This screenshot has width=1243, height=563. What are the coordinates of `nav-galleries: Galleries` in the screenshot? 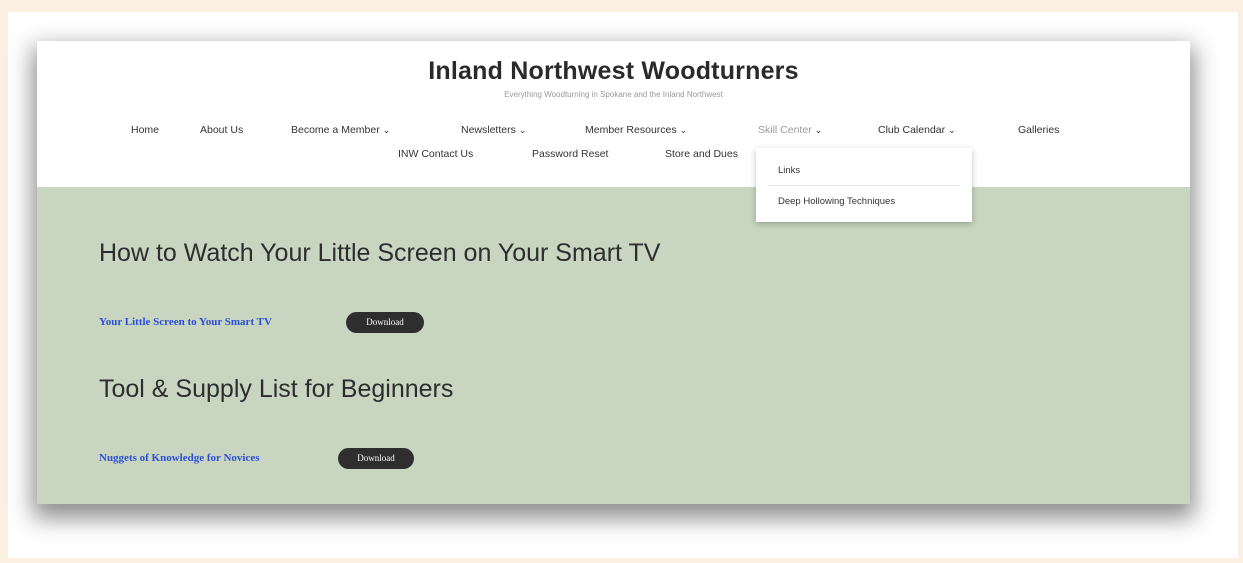 It's located at (1038, 130).